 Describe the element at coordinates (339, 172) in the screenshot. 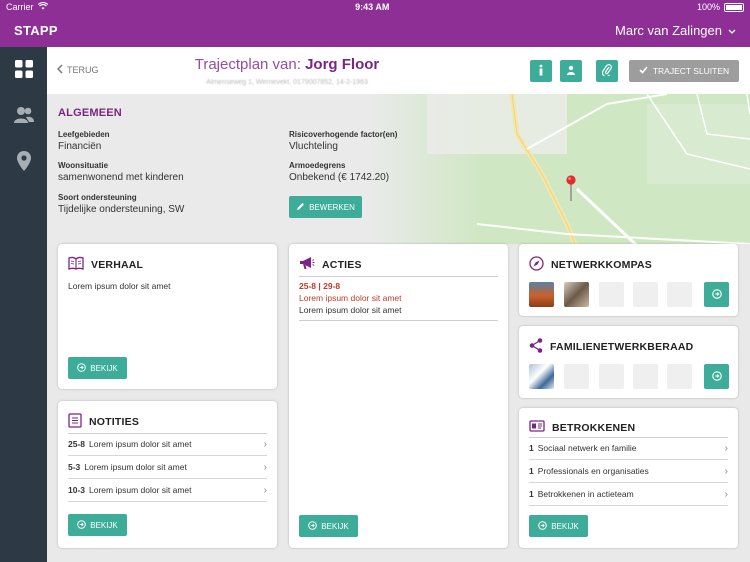

I see `field-armoedegrens: Armoedegrens Onbekend (€ 1742.20)` at that location.